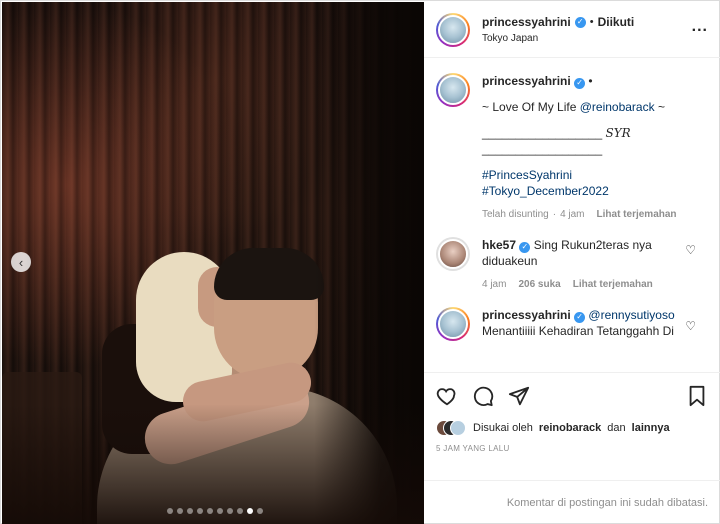 The width and height of the screenshot is (720, 524). Describe the element at coordinates (616, 22) in the screenshot. I see `following-button: Diikuti` at that location.